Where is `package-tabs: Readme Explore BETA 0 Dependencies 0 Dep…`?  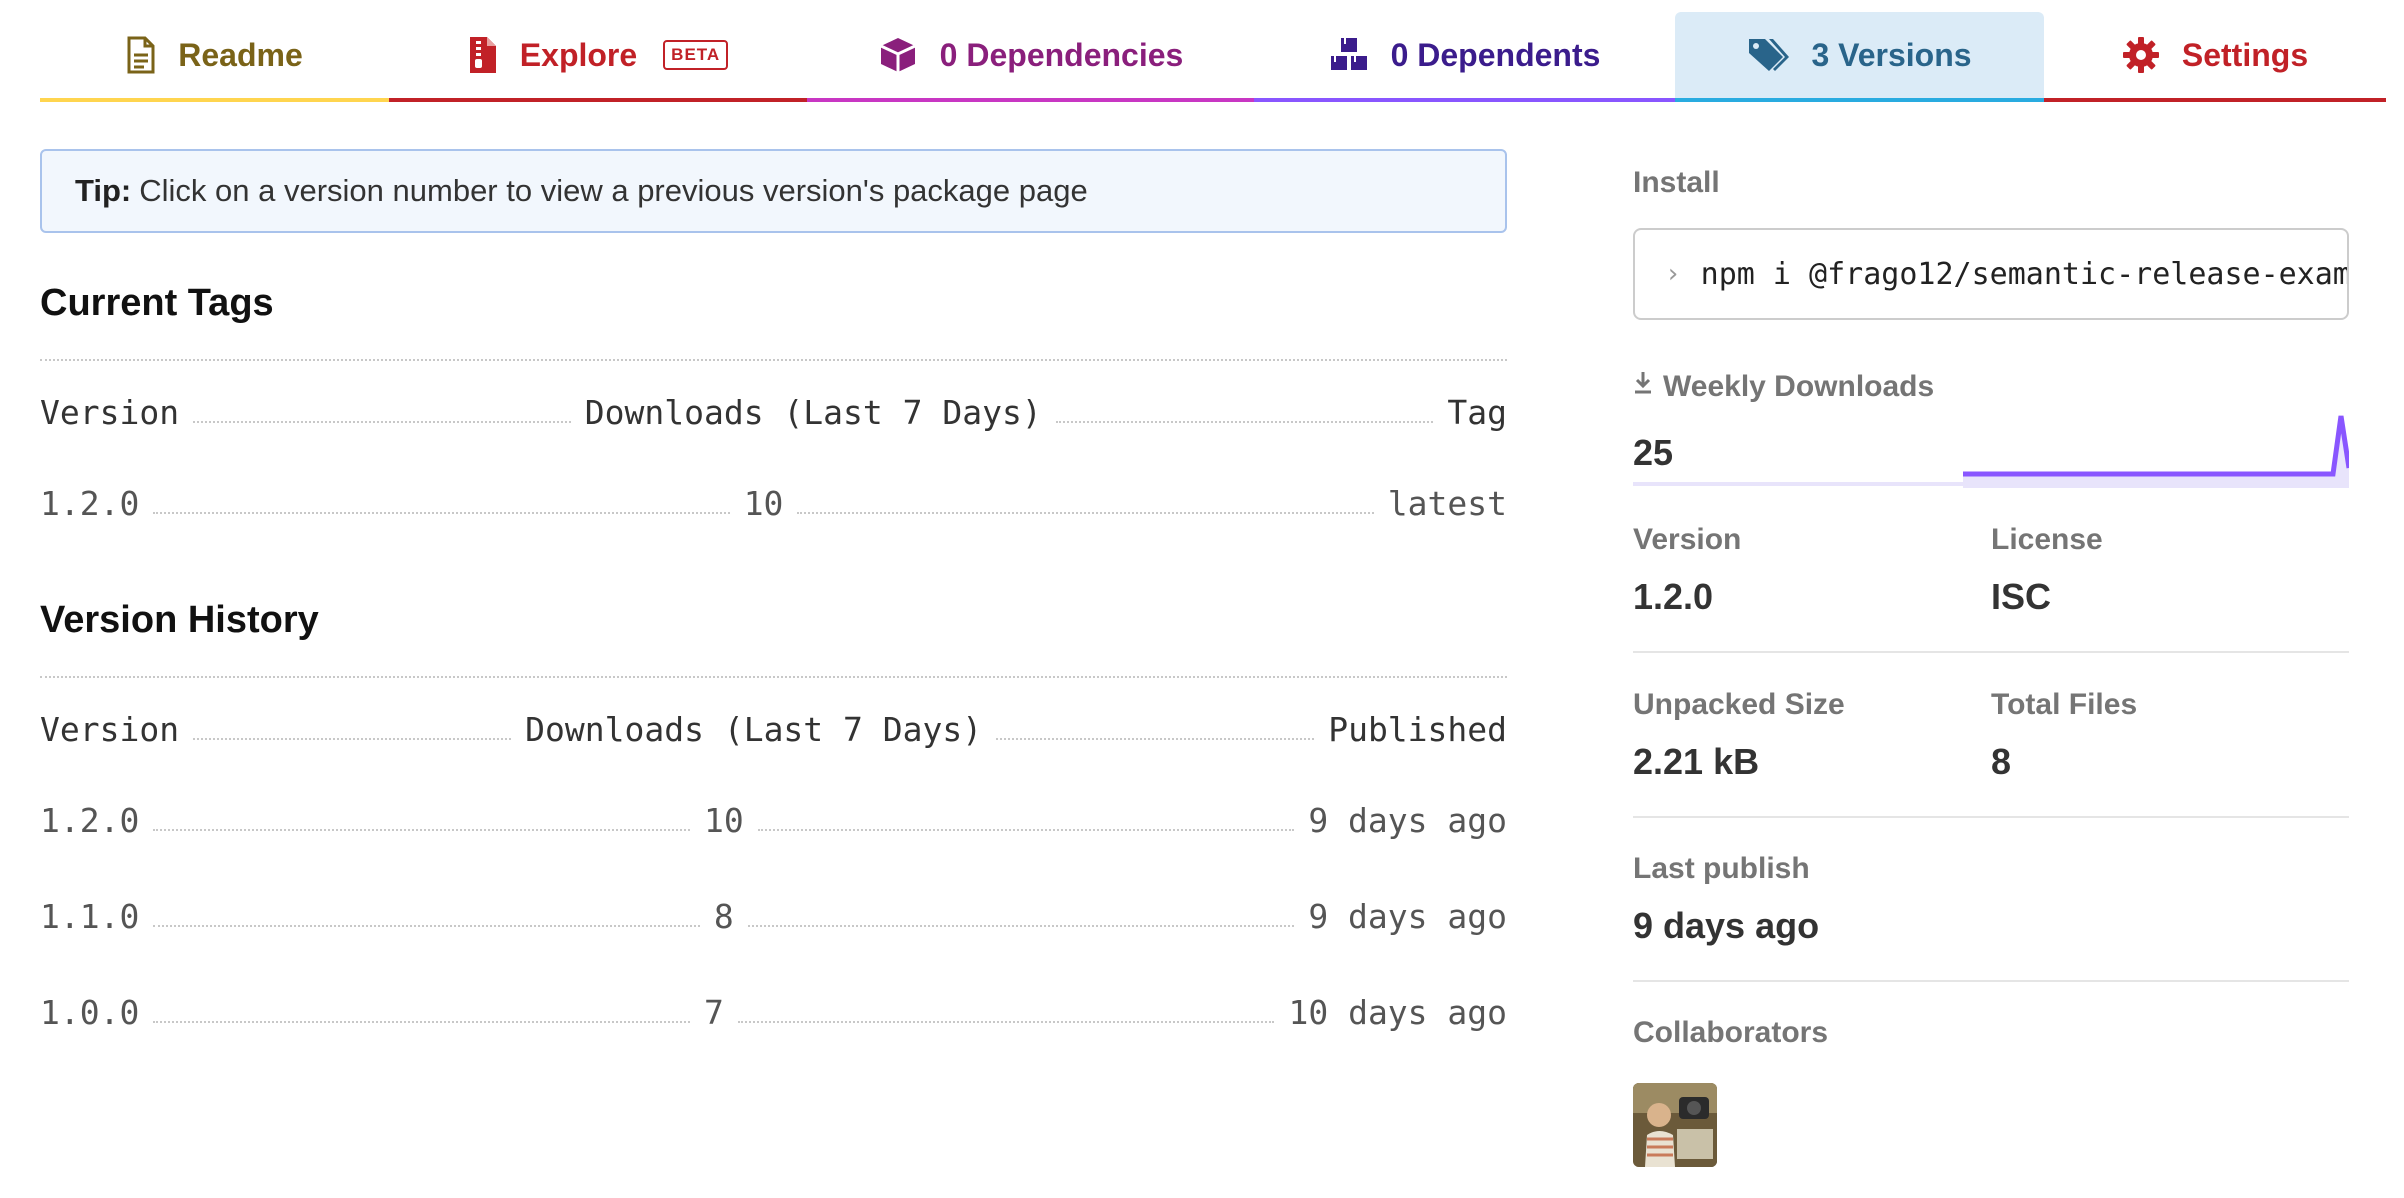 package-tabs: Readme Explore BETA 0 Dependencies 0 Dep… is located at coordinates (1213, 57).